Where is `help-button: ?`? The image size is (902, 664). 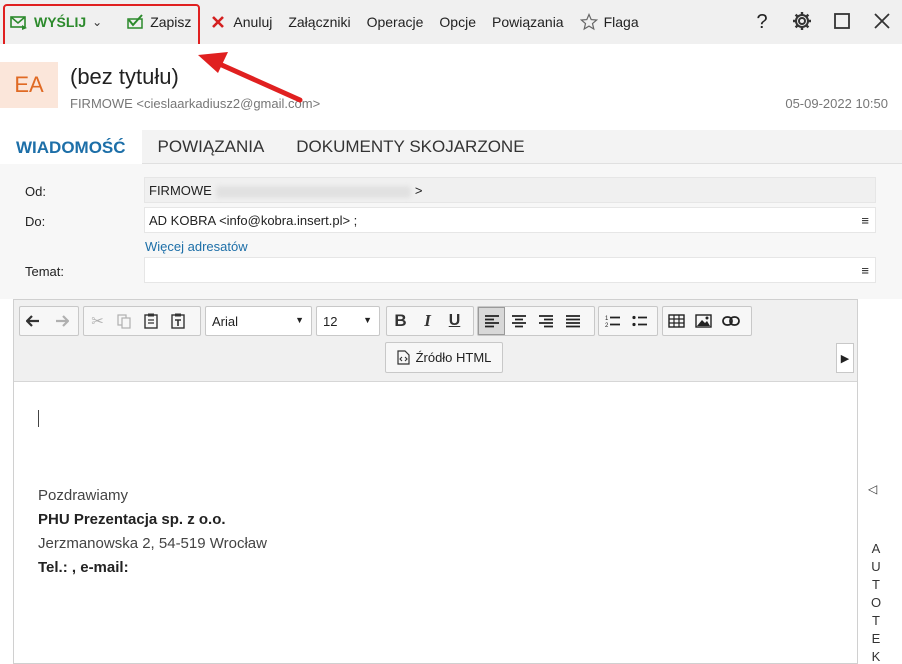 help-button: ? is located at coordinates (762, 22).